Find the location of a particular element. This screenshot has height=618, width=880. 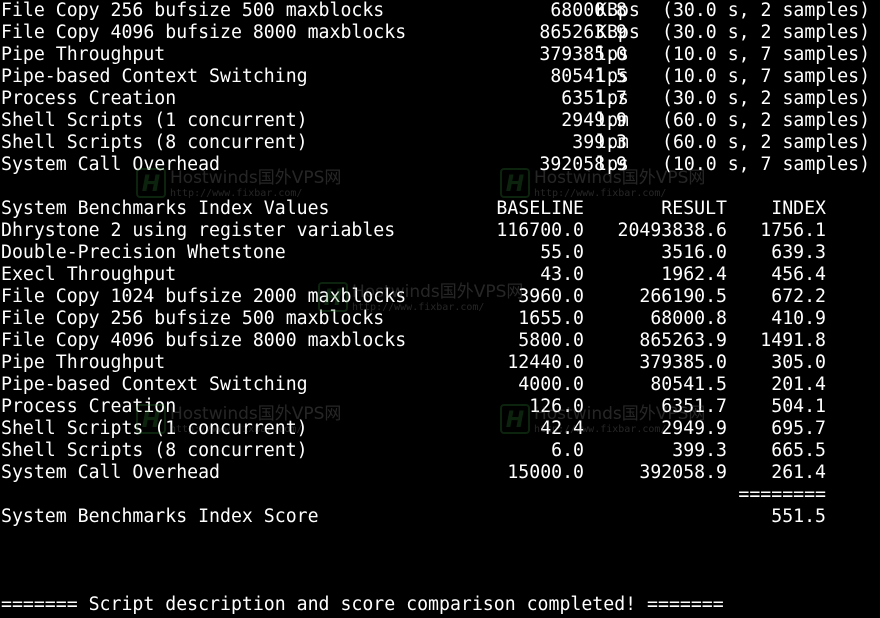

index-row-index: 695.7 is located at coordinates (798, 428).